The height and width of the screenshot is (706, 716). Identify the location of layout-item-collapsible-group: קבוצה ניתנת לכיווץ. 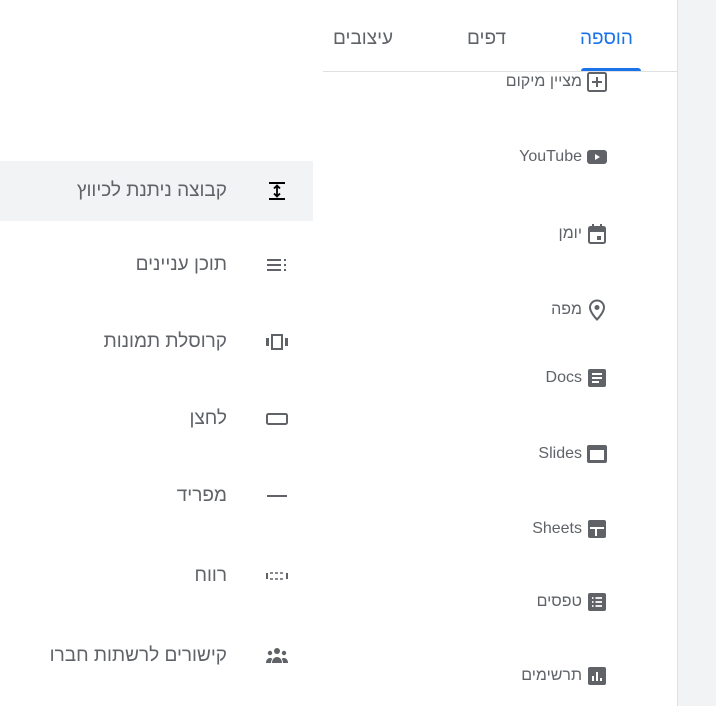
(156, 191).